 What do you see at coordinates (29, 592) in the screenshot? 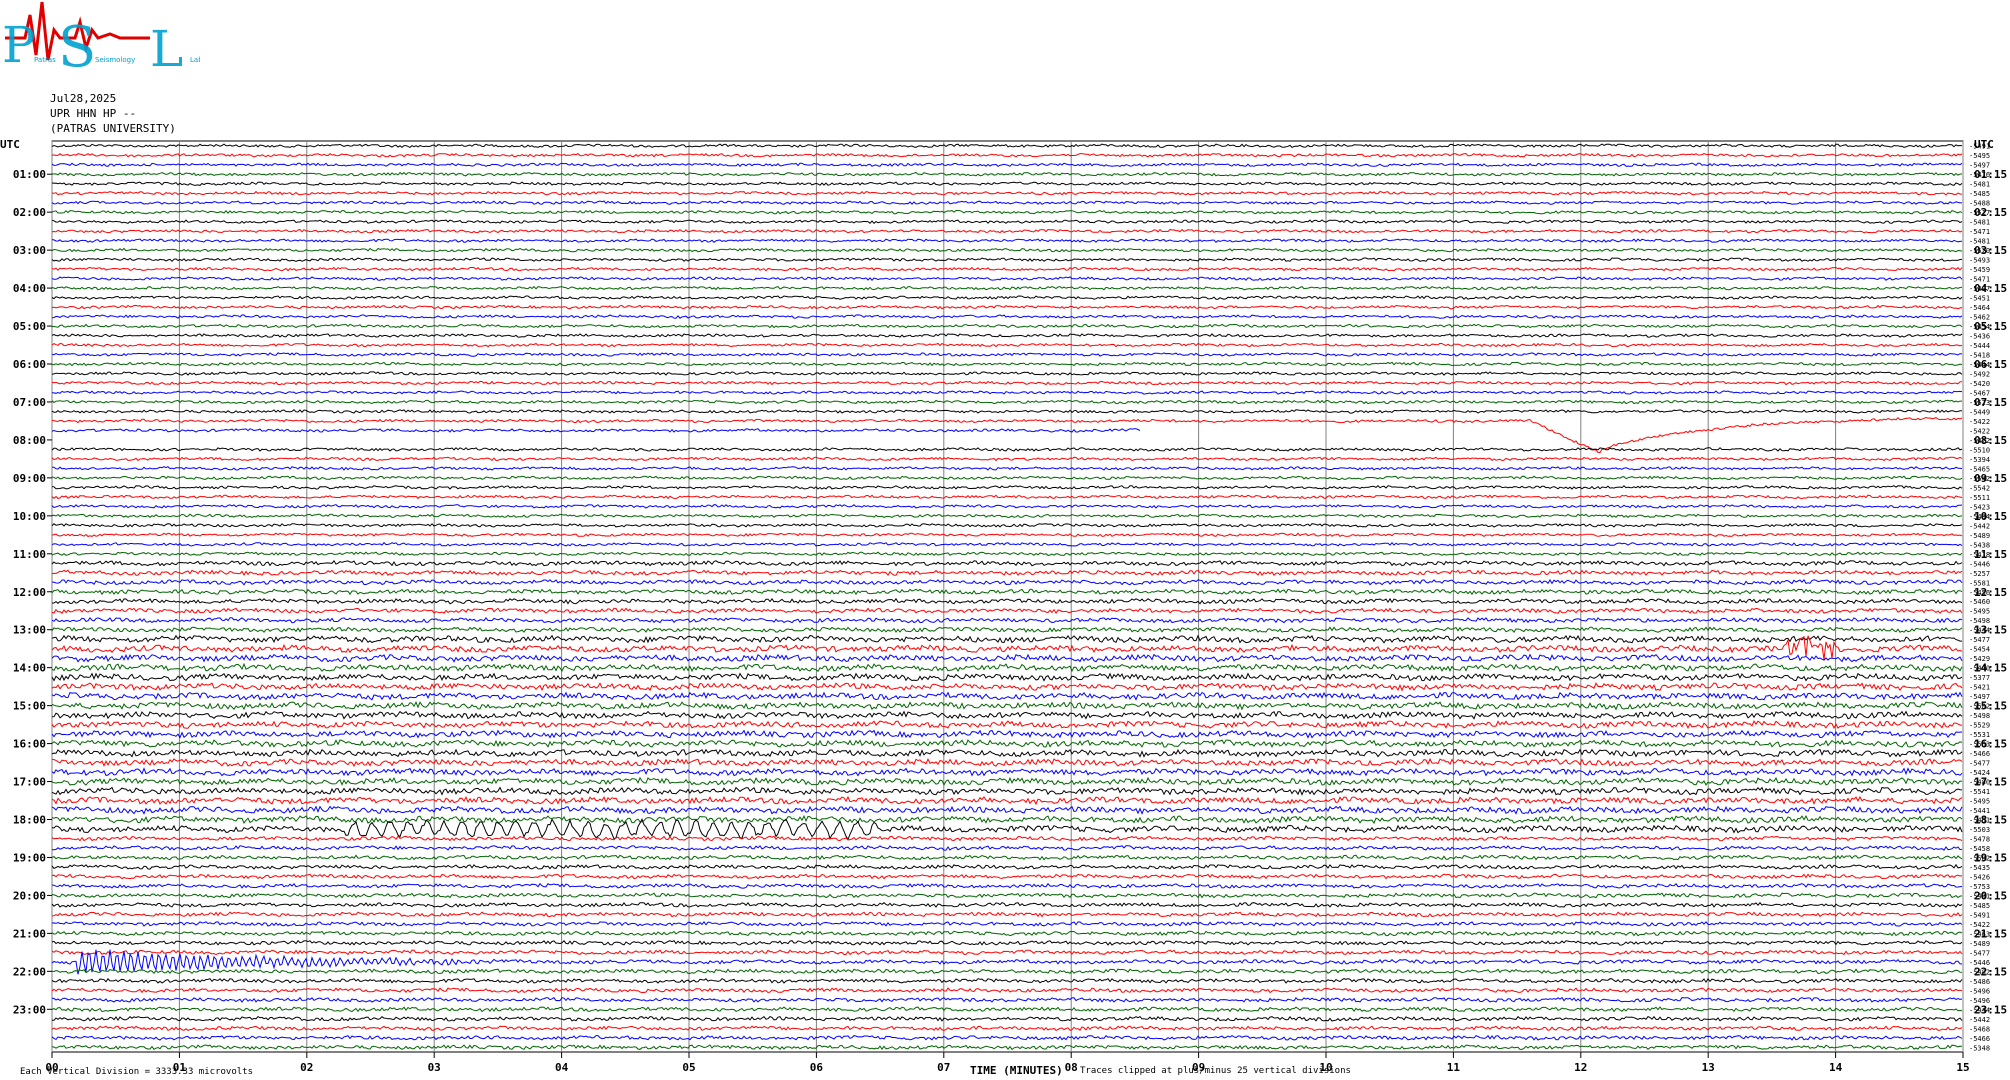
I see `left-hour-label: 12:00` at bounding box center [29, 592].